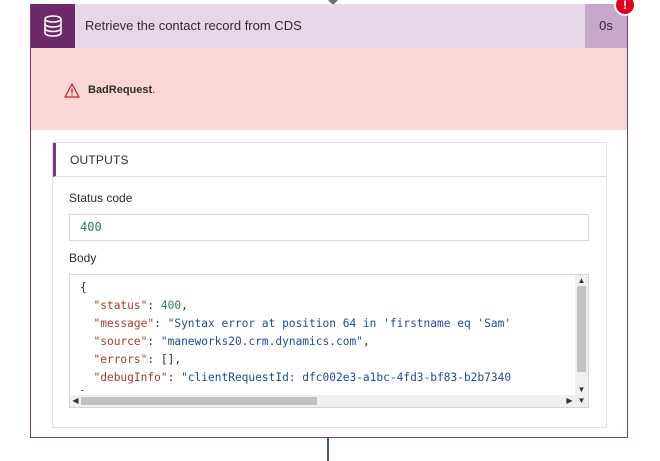 The image size is (660, 461). What do you see at coordinates (329, 401) in the screenshot?
I see `body-horizontal-scrollbar: ◀ ▶ ▼` at bounding box center [329, 401].